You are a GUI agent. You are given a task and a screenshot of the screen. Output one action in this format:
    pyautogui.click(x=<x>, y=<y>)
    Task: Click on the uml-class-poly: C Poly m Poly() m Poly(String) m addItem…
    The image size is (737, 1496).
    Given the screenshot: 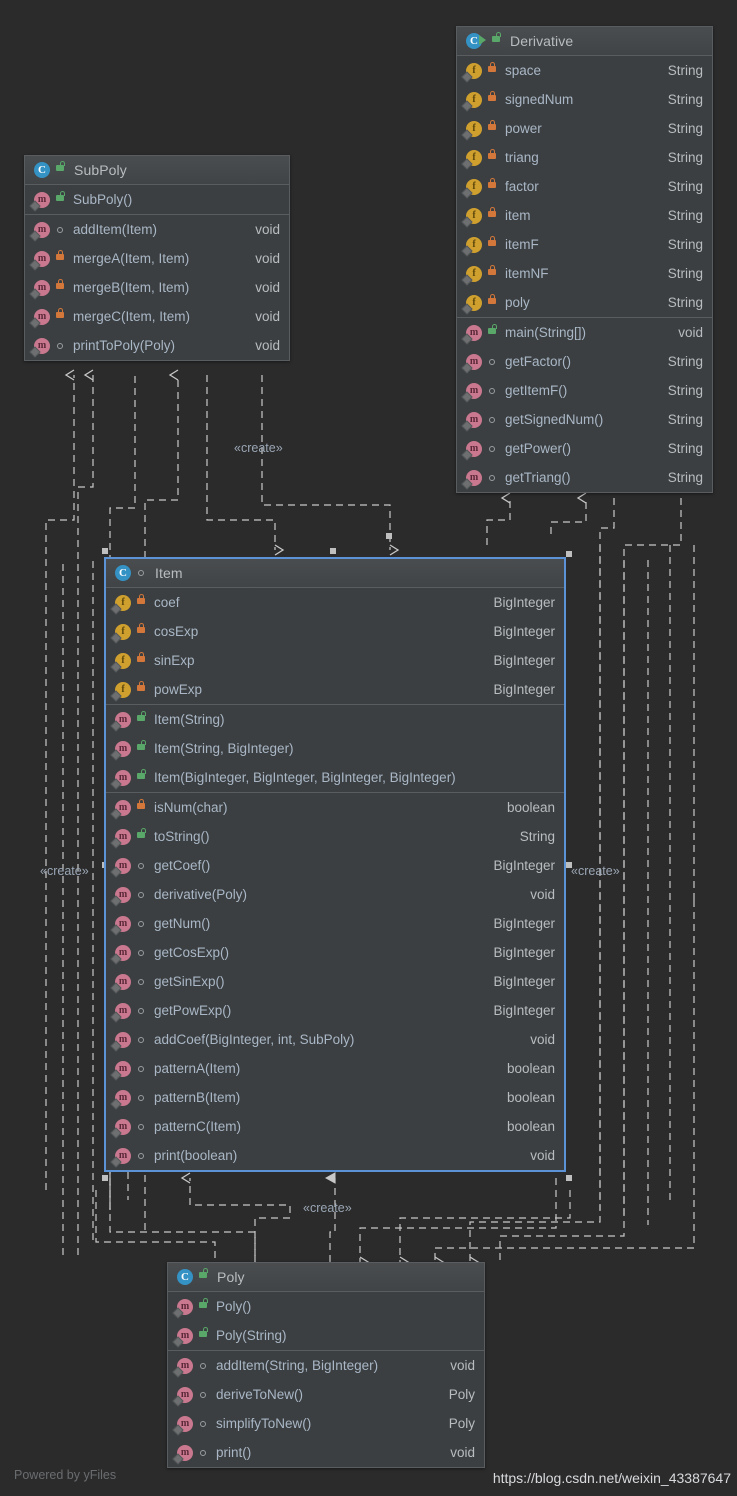 What is the action you would take?
    pyautogui.click(x=326, y=1365)
    